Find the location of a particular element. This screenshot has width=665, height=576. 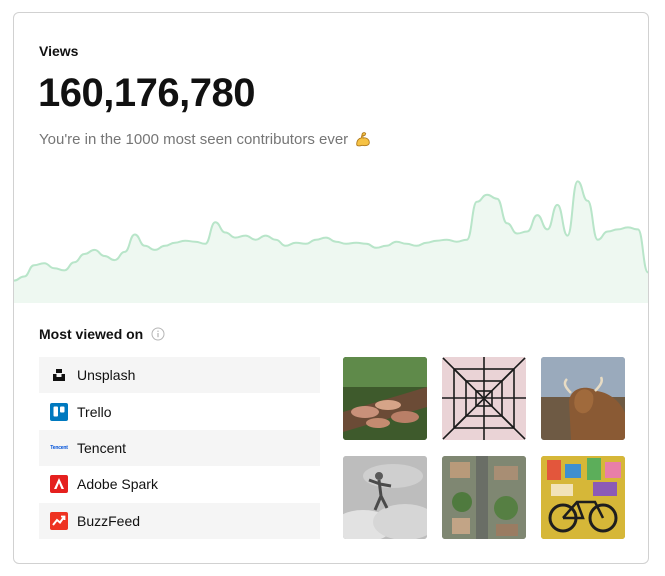

trello-logo-icon is located at coordinates (59, 411).